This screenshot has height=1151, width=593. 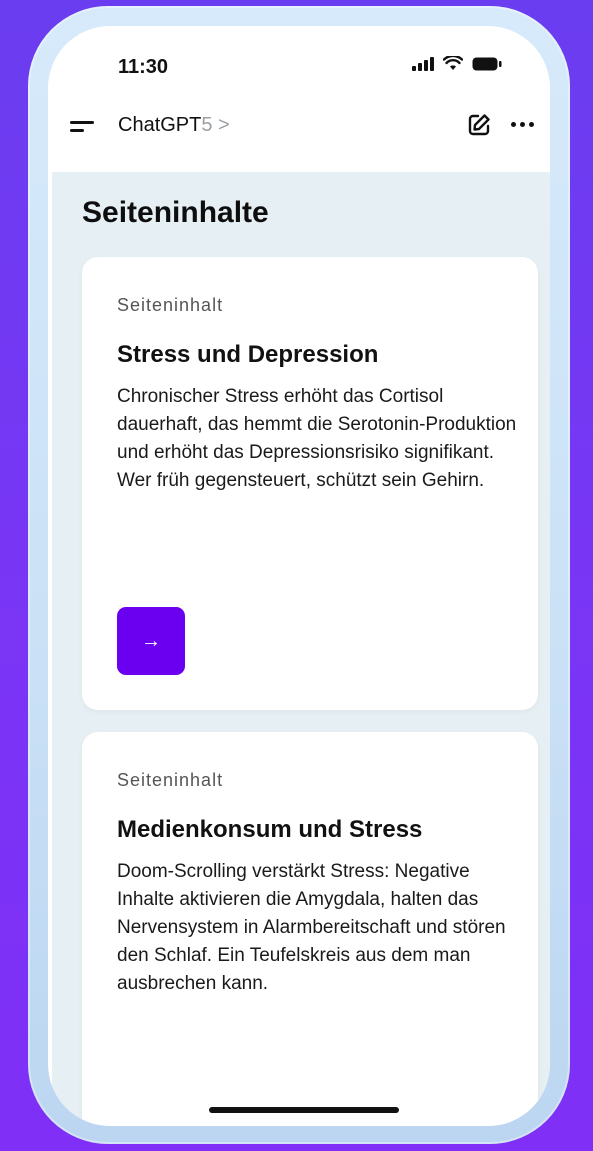 What do you see at coordinates (151, 641) in the screenshot?
I see `arrow-right-button: →` at bounding box center [151, 641].